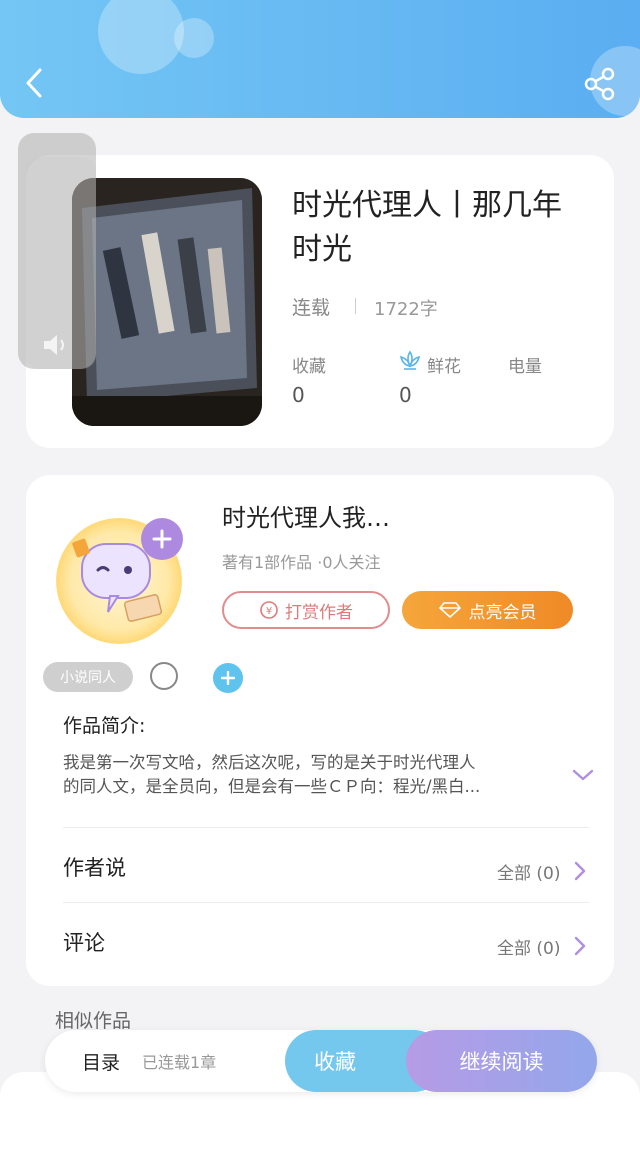  I want to click on collect-stat-value: 0, so click(298, 395).